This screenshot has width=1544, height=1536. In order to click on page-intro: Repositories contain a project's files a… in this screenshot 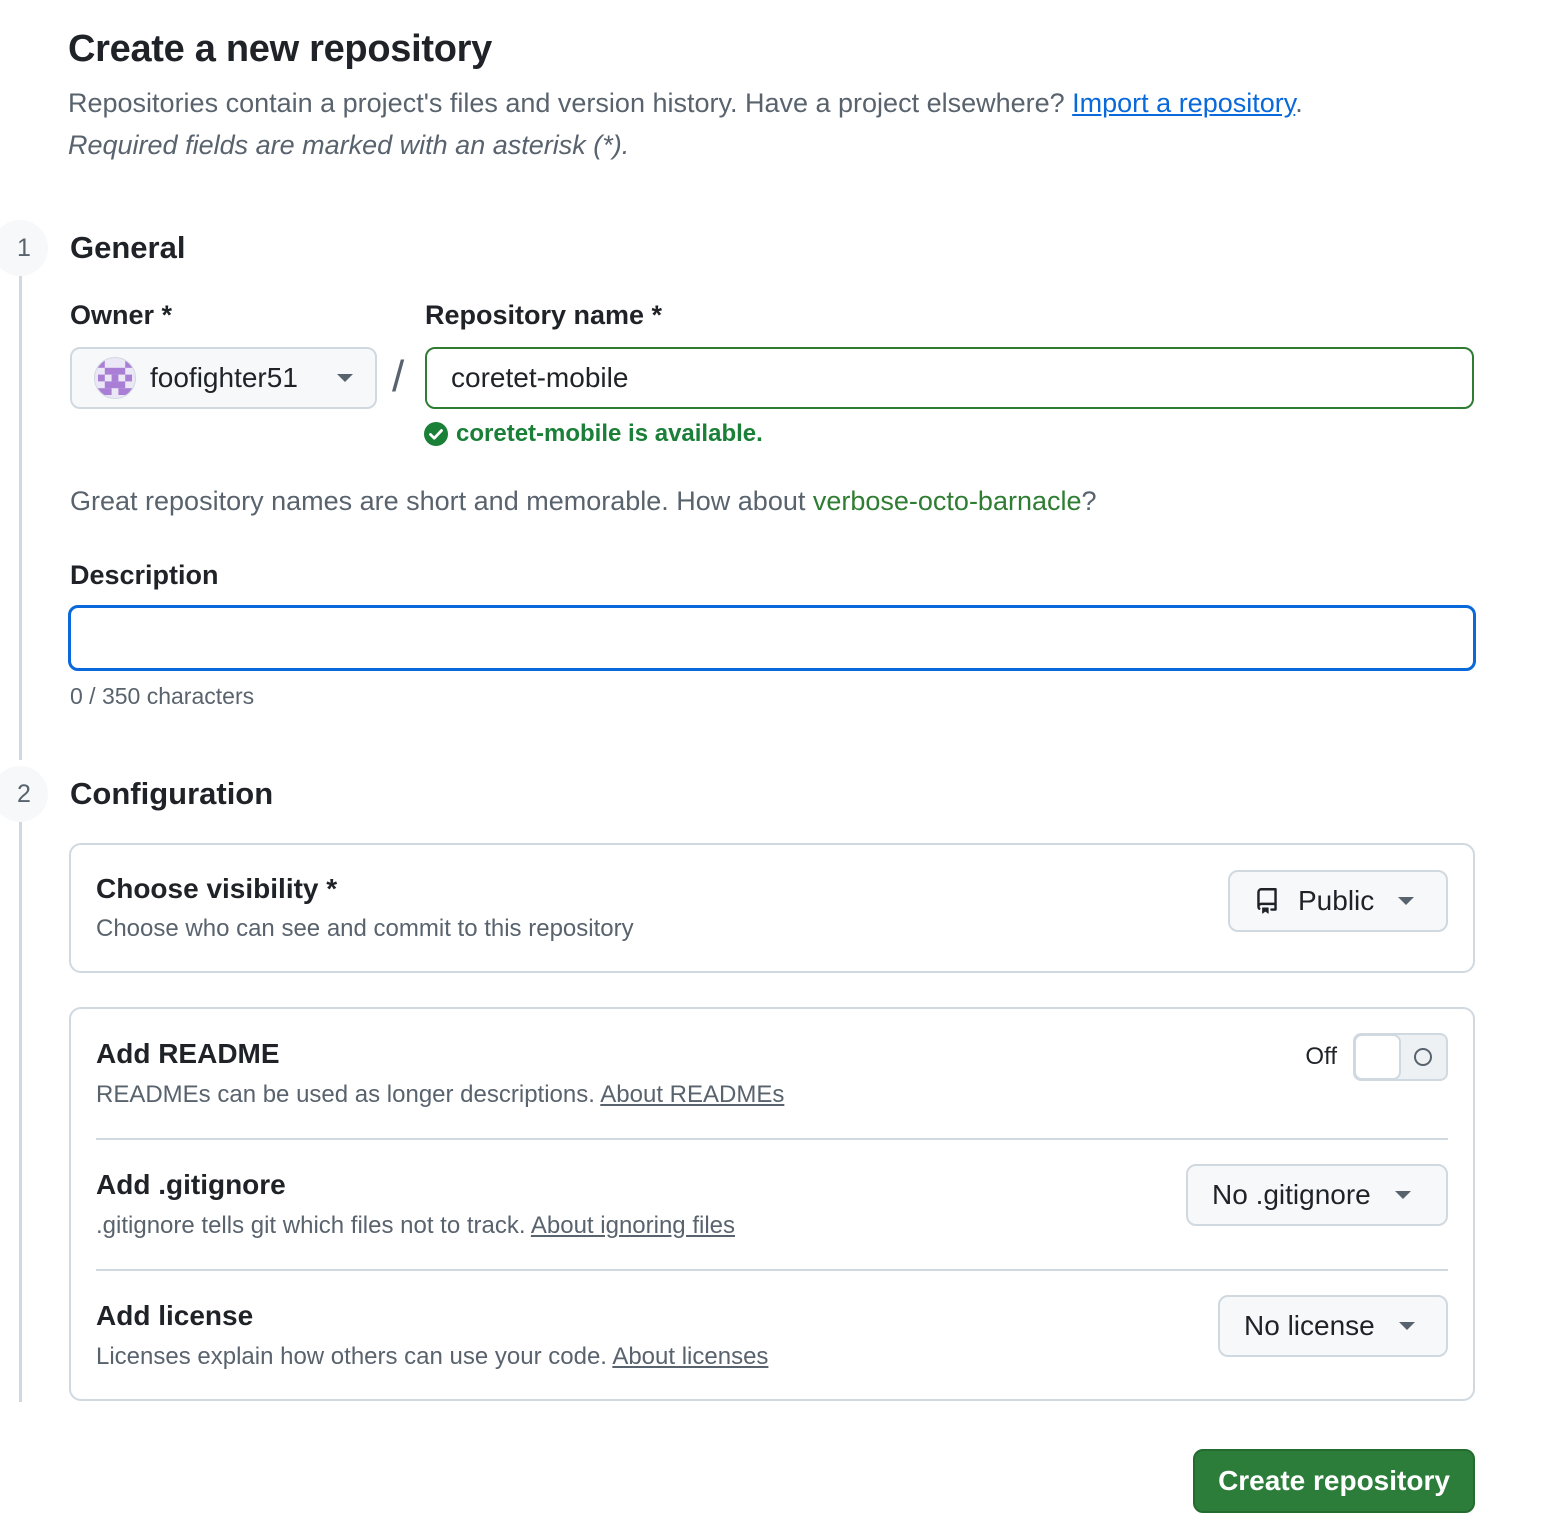, I will do `click(685, 103)`.